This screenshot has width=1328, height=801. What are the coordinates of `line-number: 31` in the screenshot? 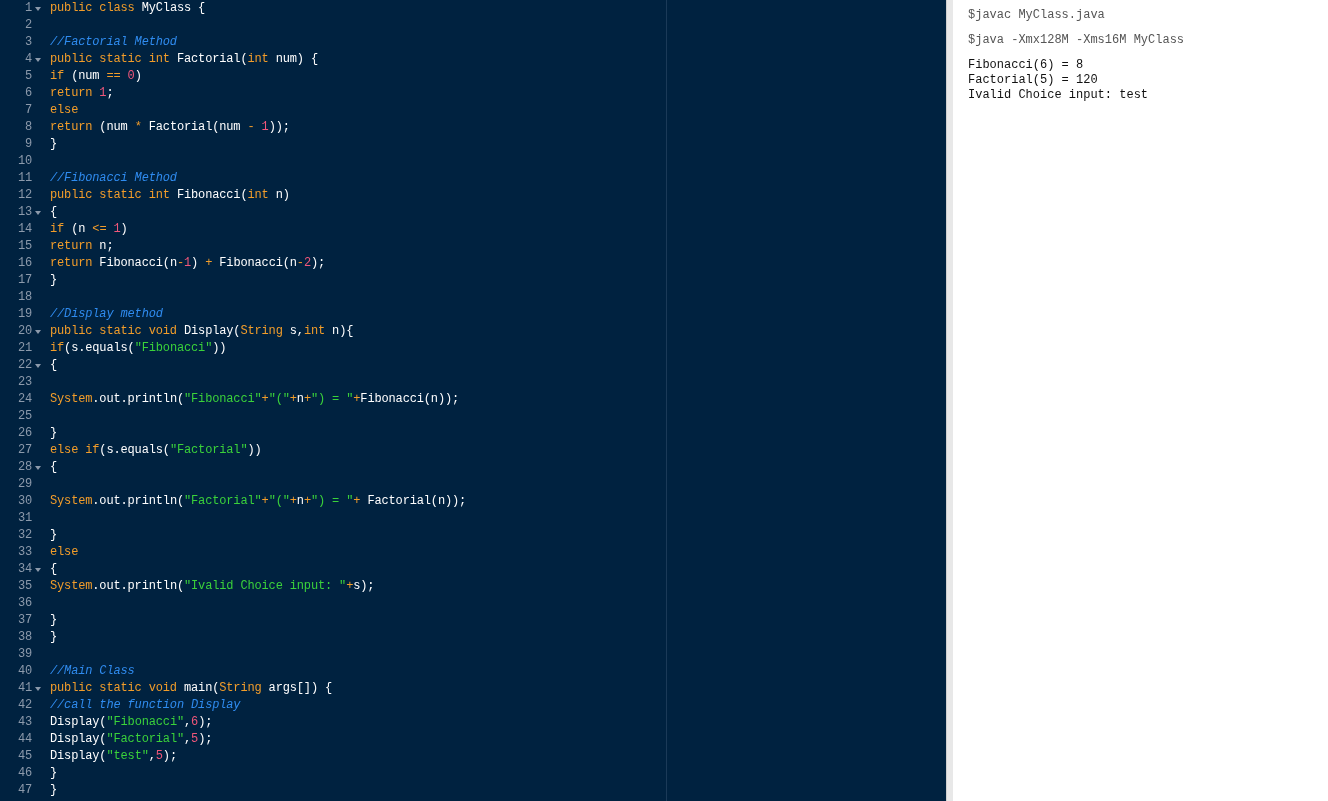 It's located at (24, 518).